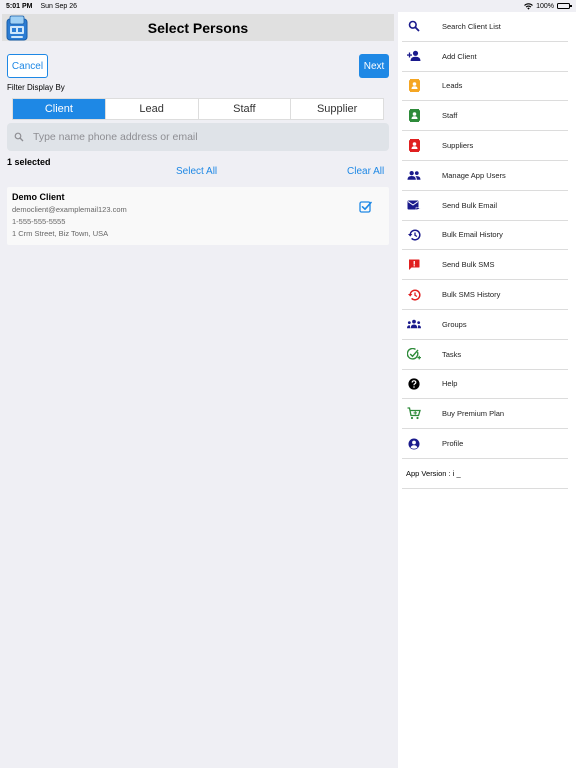 The height and width of the screenshot is (768, 576). I want to click on menu-item-tasks: Tasks, so click(485, 355).